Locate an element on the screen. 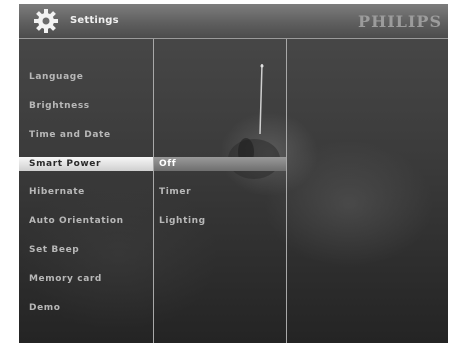 The height and width of the screenshot is (347, 468). menu-item-brightness: Brightness is located at coordinates (86, 106).